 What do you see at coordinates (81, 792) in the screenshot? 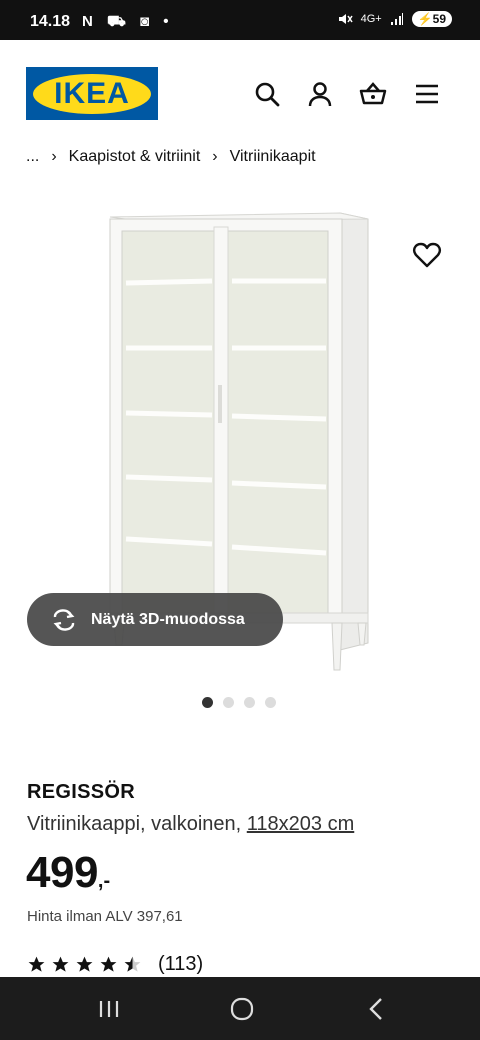
I see `product-name: REGISSÖR` at bounding box center [81, 792].